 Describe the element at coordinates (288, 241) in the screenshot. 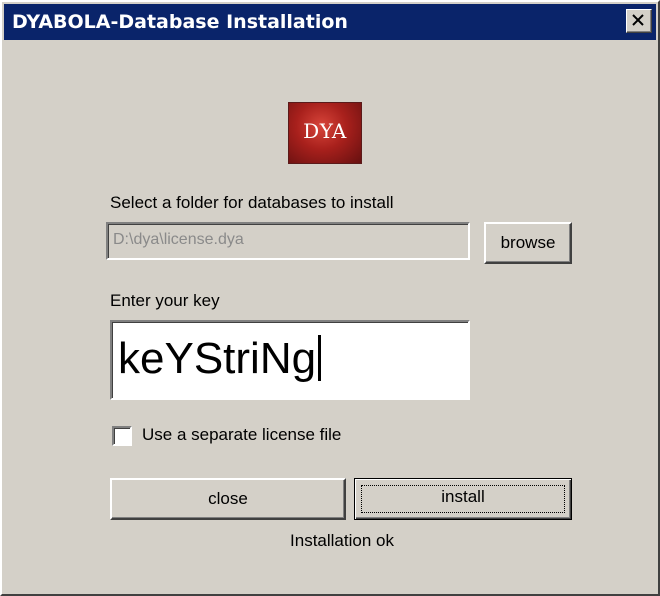

I see `folder-path-field: D:\dya\license.dya` at that location.